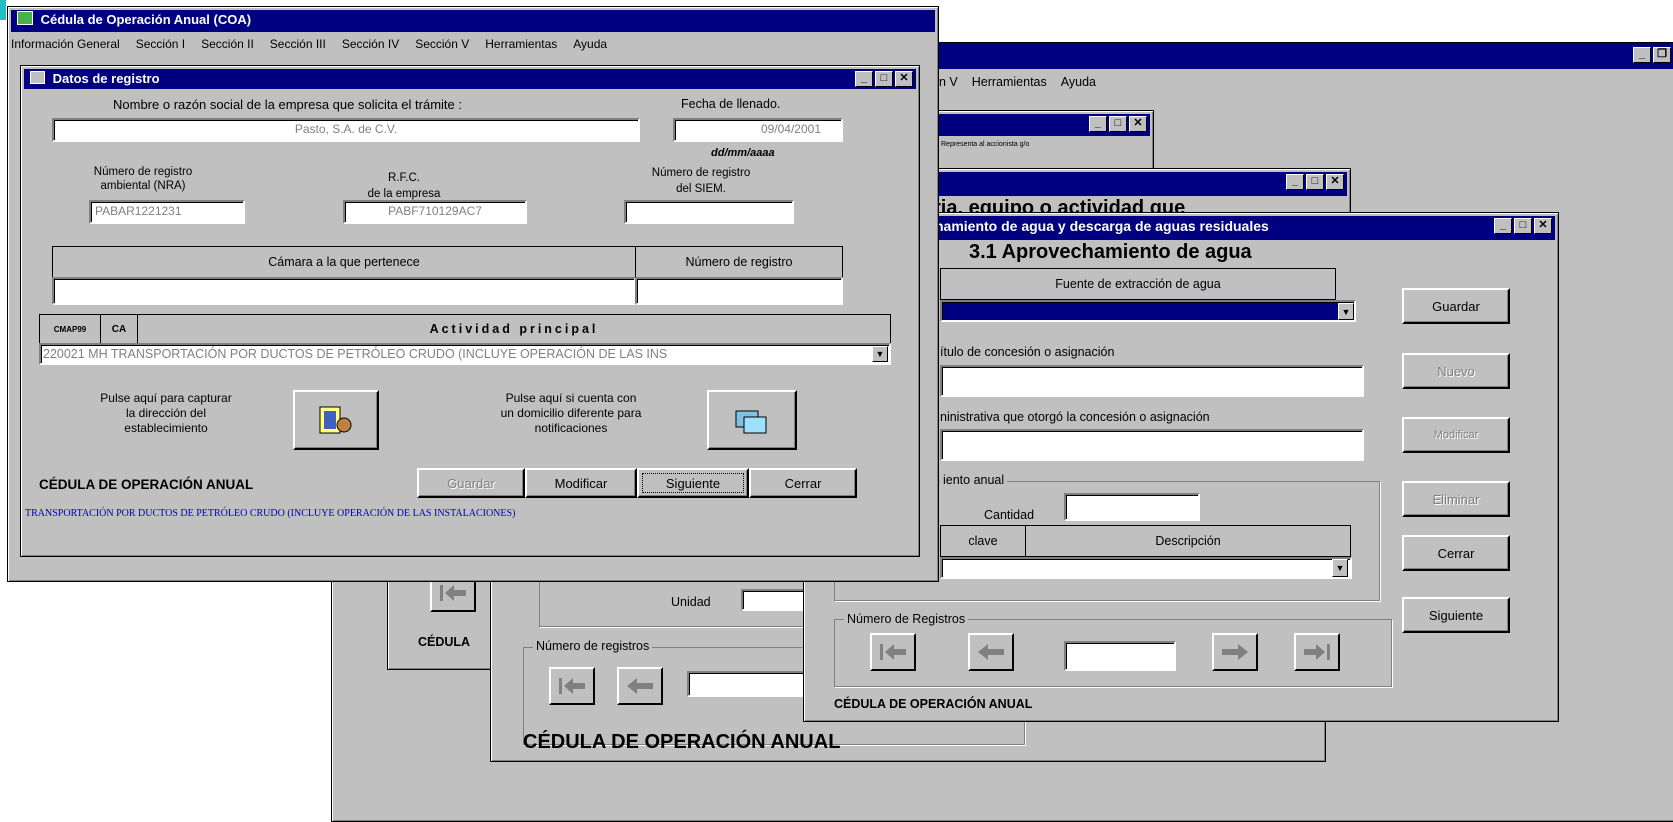 The height and width of the screenshot is (822, 1673). I want to click on actividad-header: Actividad principal, so click(514, 329).